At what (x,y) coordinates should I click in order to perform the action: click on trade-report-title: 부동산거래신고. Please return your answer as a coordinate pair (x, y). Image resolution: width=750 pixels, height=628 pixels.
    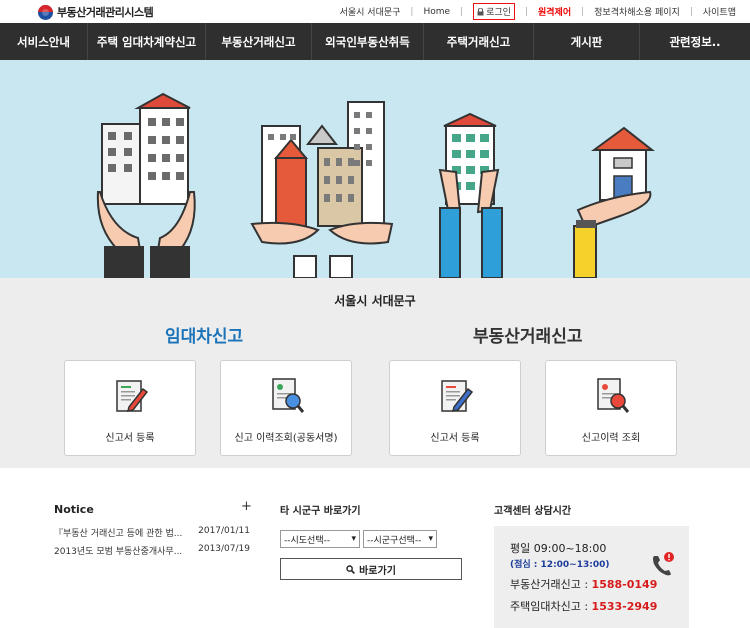
    Looking at the image, I should click on (528, 337).